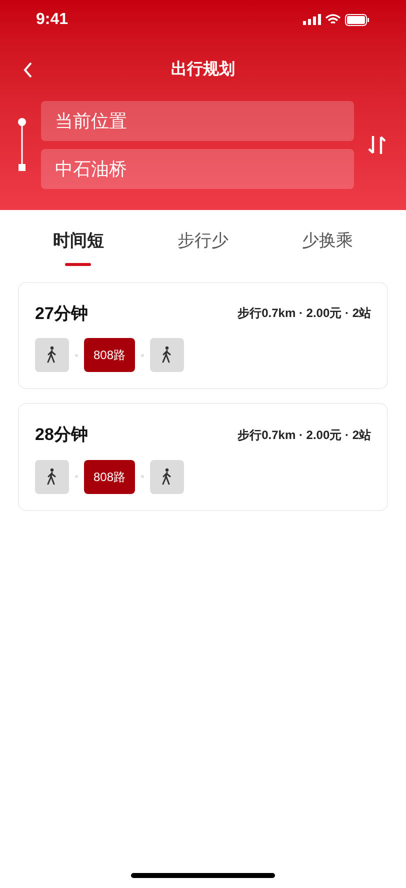 The height and width of the screenshot is (888, 406). I want to click on route-card: 28分钟 步行0.7km · 2.00元 · 2站 808路, so click(203, 456).